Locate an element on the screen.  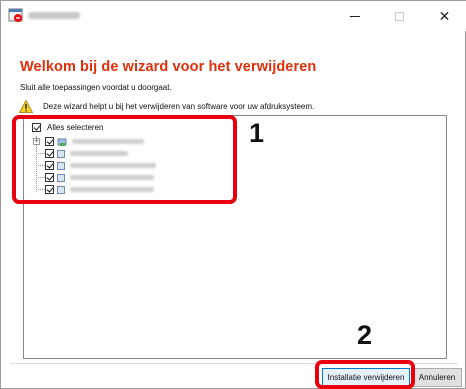
uninstall-app-icon is located at coordinates (15, 15).